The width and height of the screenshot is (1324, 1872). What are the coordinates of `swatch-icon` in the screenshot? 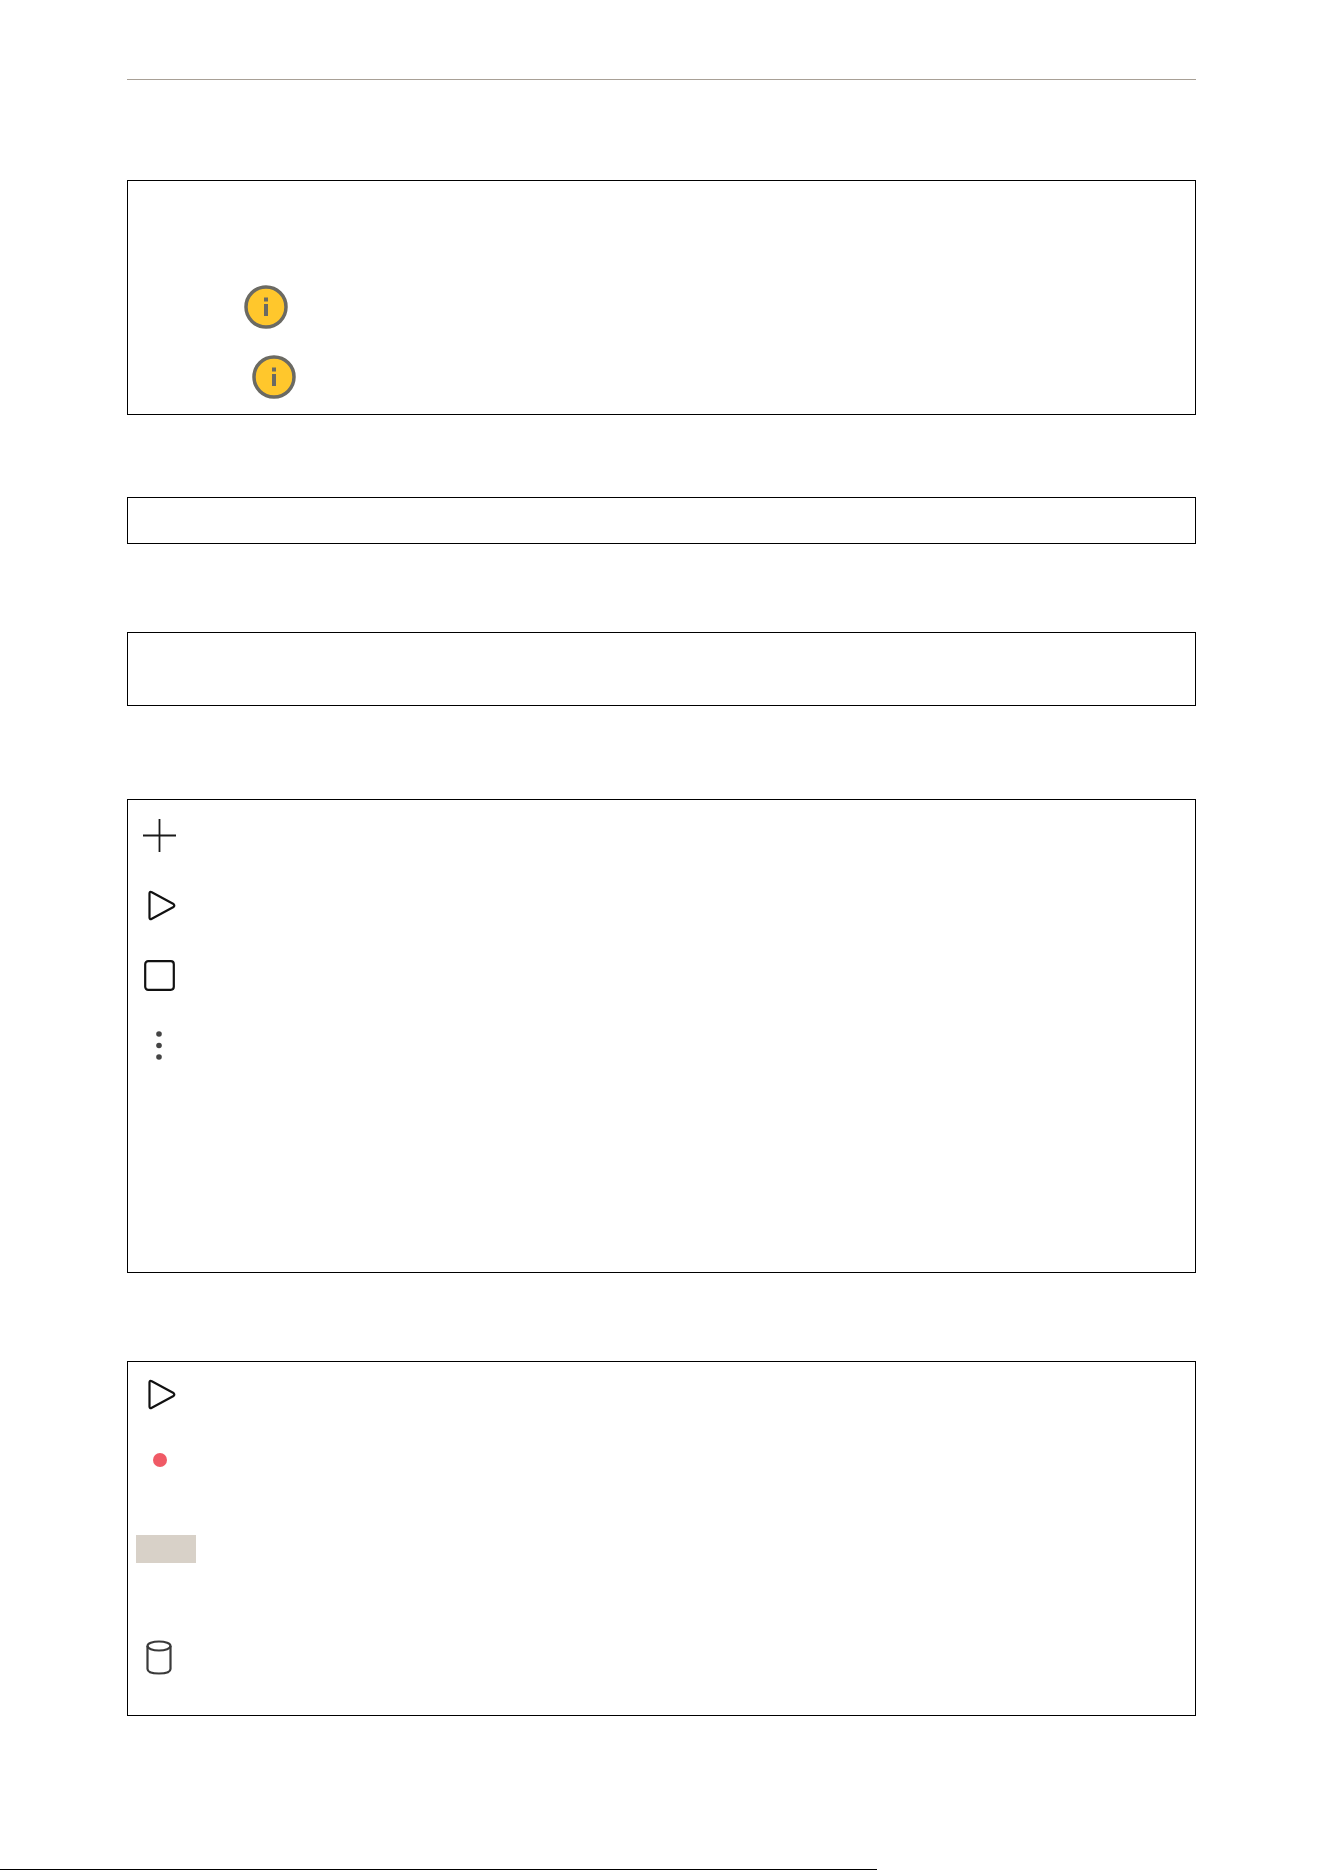 It's located at (166, 1549).